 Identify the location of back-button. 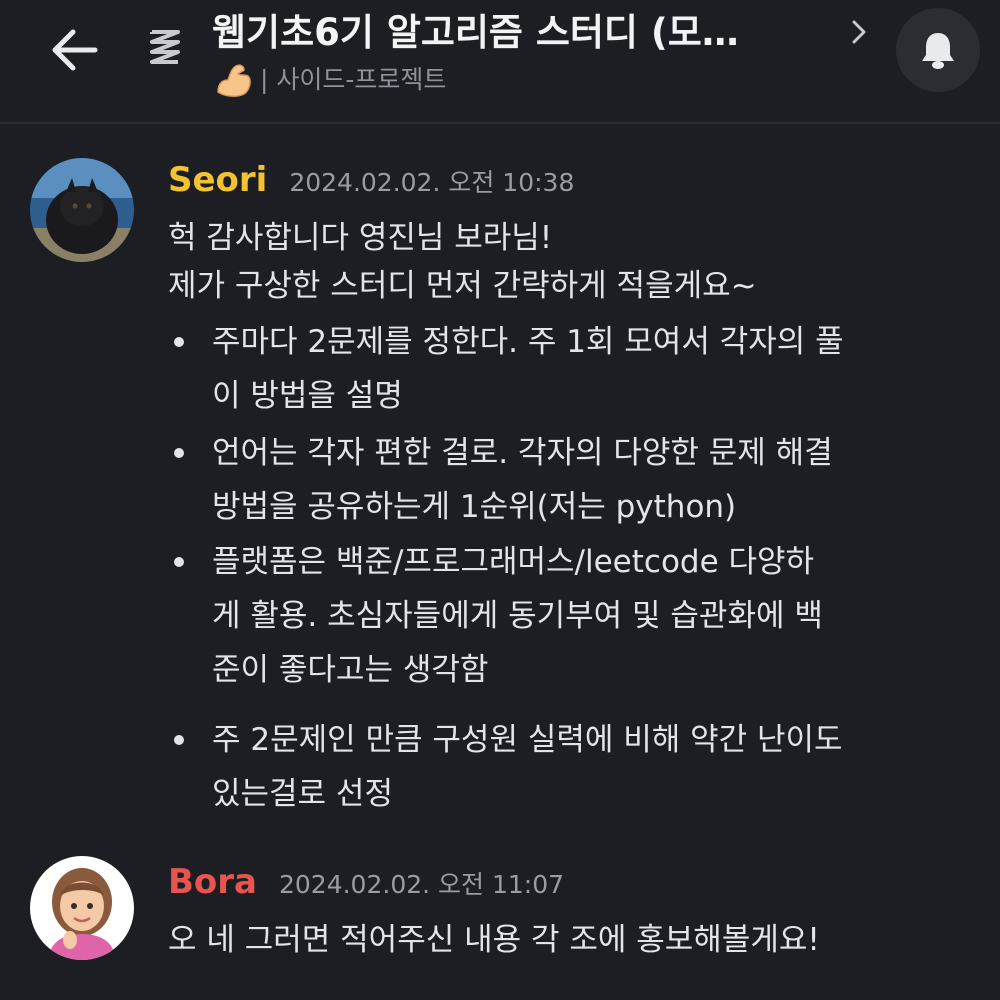
(74, 50).